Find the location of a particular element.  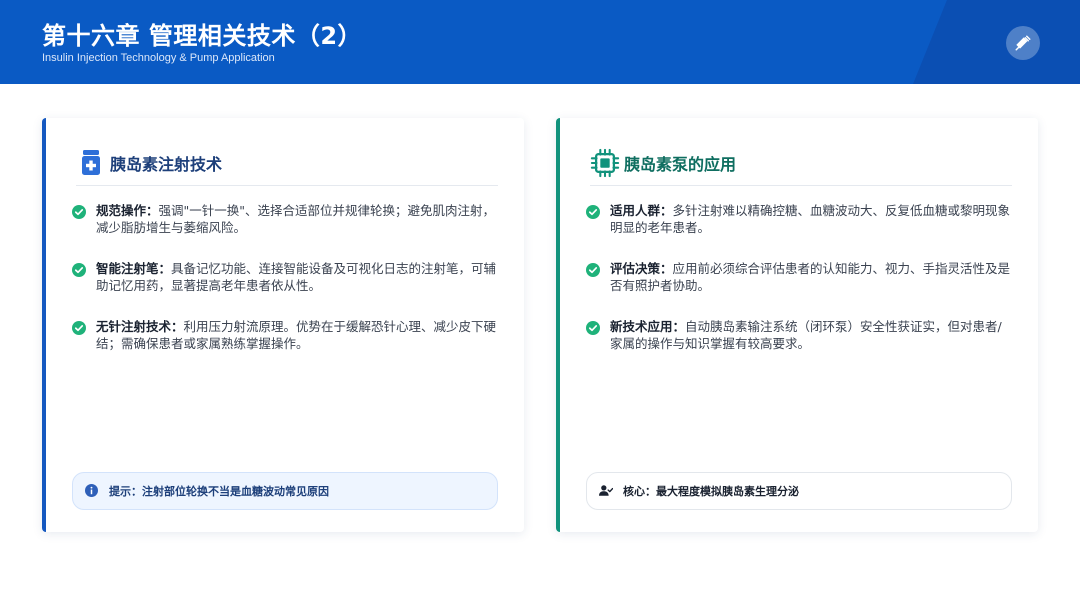

item-label: 智能注射笔： is located at coordinates (134, 268).